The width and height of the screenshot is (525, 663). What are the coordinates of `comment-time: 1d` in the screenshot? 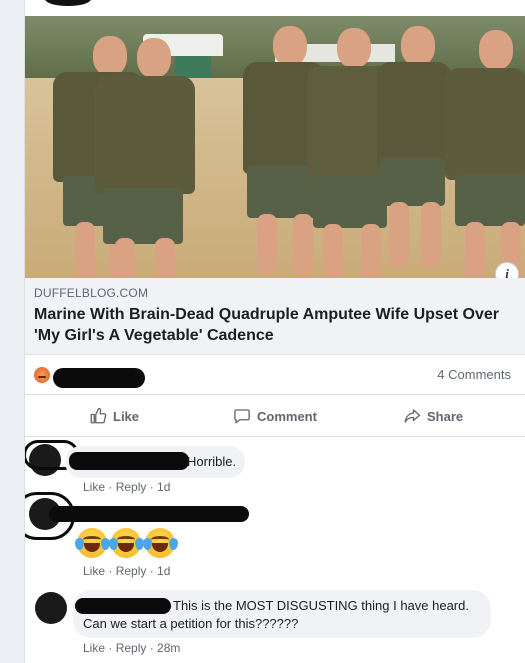 It's located at (163, 571).